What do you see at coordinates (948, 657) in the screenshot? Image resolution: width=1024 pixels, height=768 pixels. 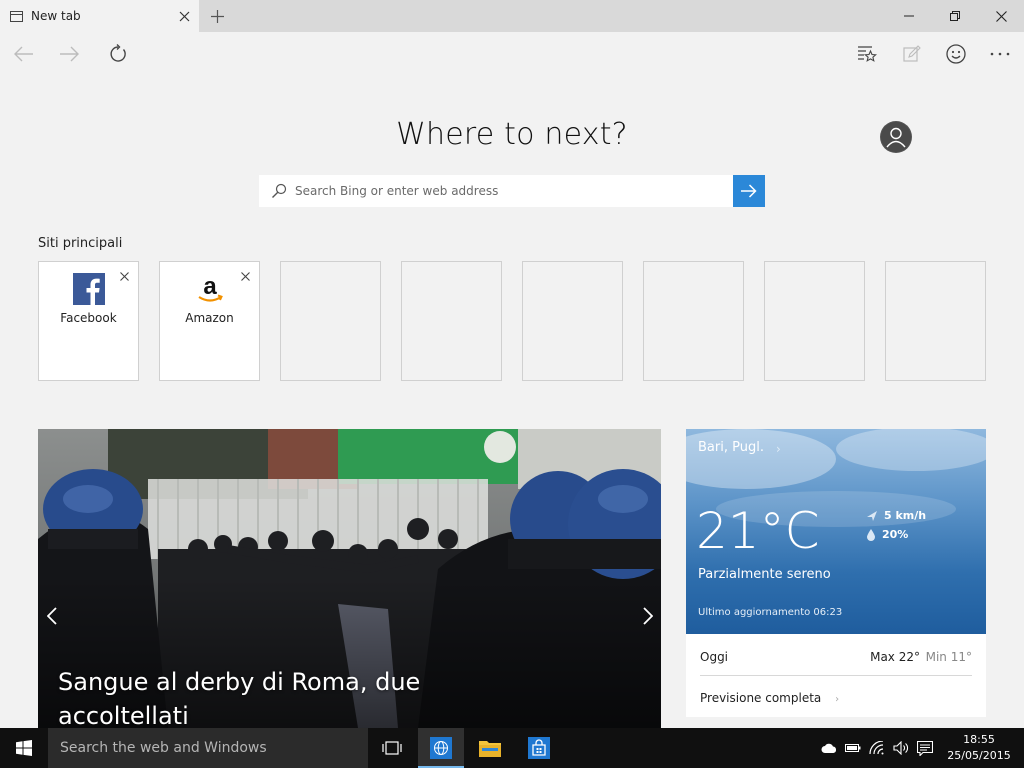 I see `weather-today-min: Min 11°` at bounding box center [948, 657].